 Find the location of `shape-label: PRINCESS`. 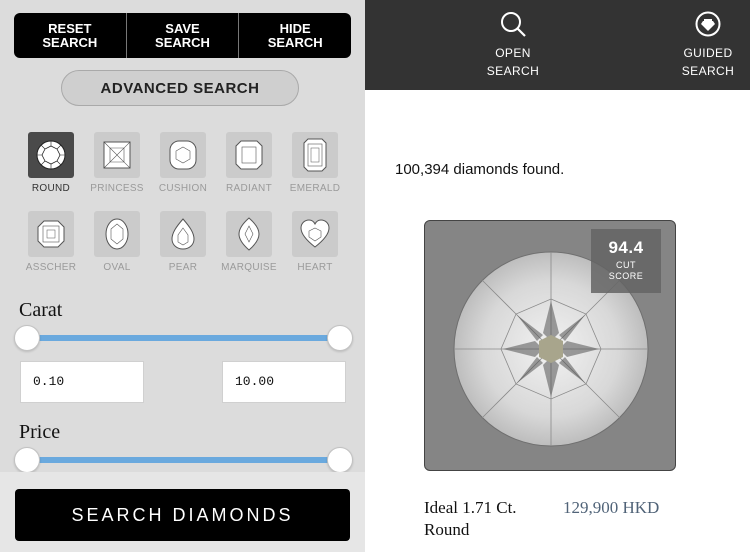

shape-label: PRINCESS is located at coordinates (117, 188).